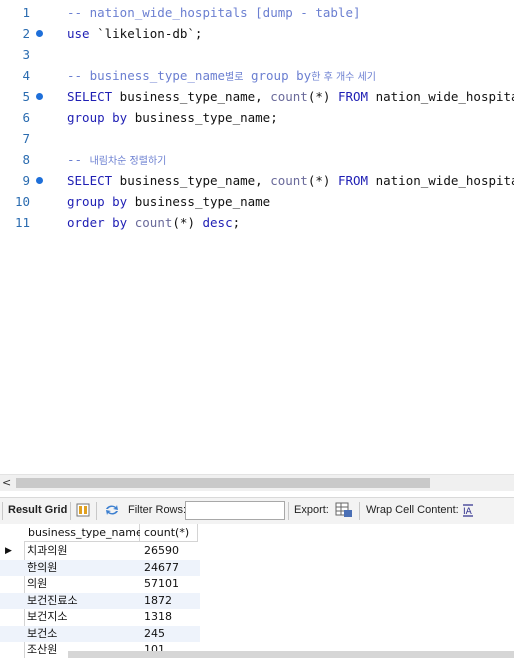  I want to click on code-token: ;, so click(236, 222).